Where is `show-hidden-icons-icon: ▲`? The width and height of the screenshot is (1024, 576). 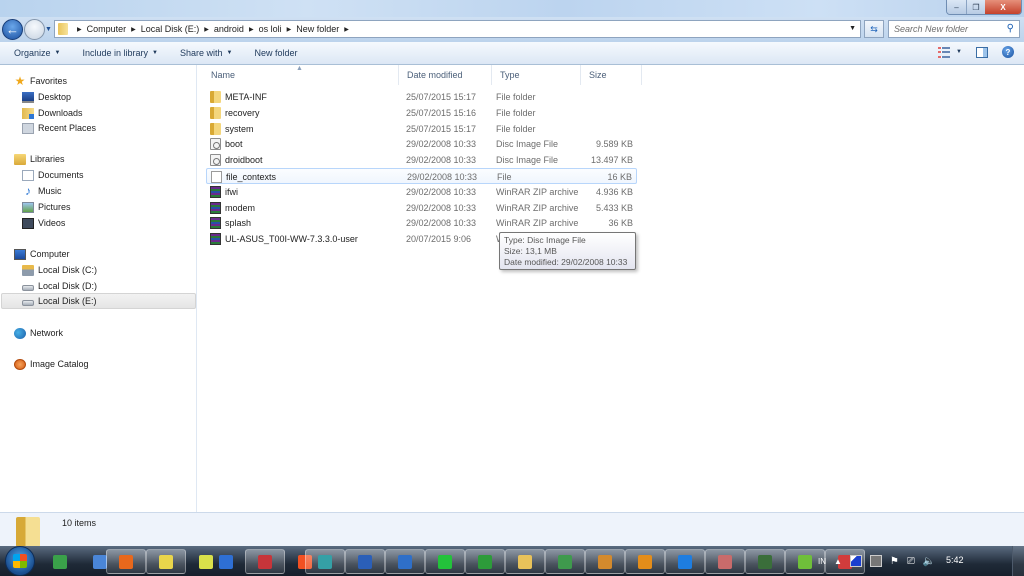
show-hidden-icons-icon: ▲ is located at coordinates (838, 561).